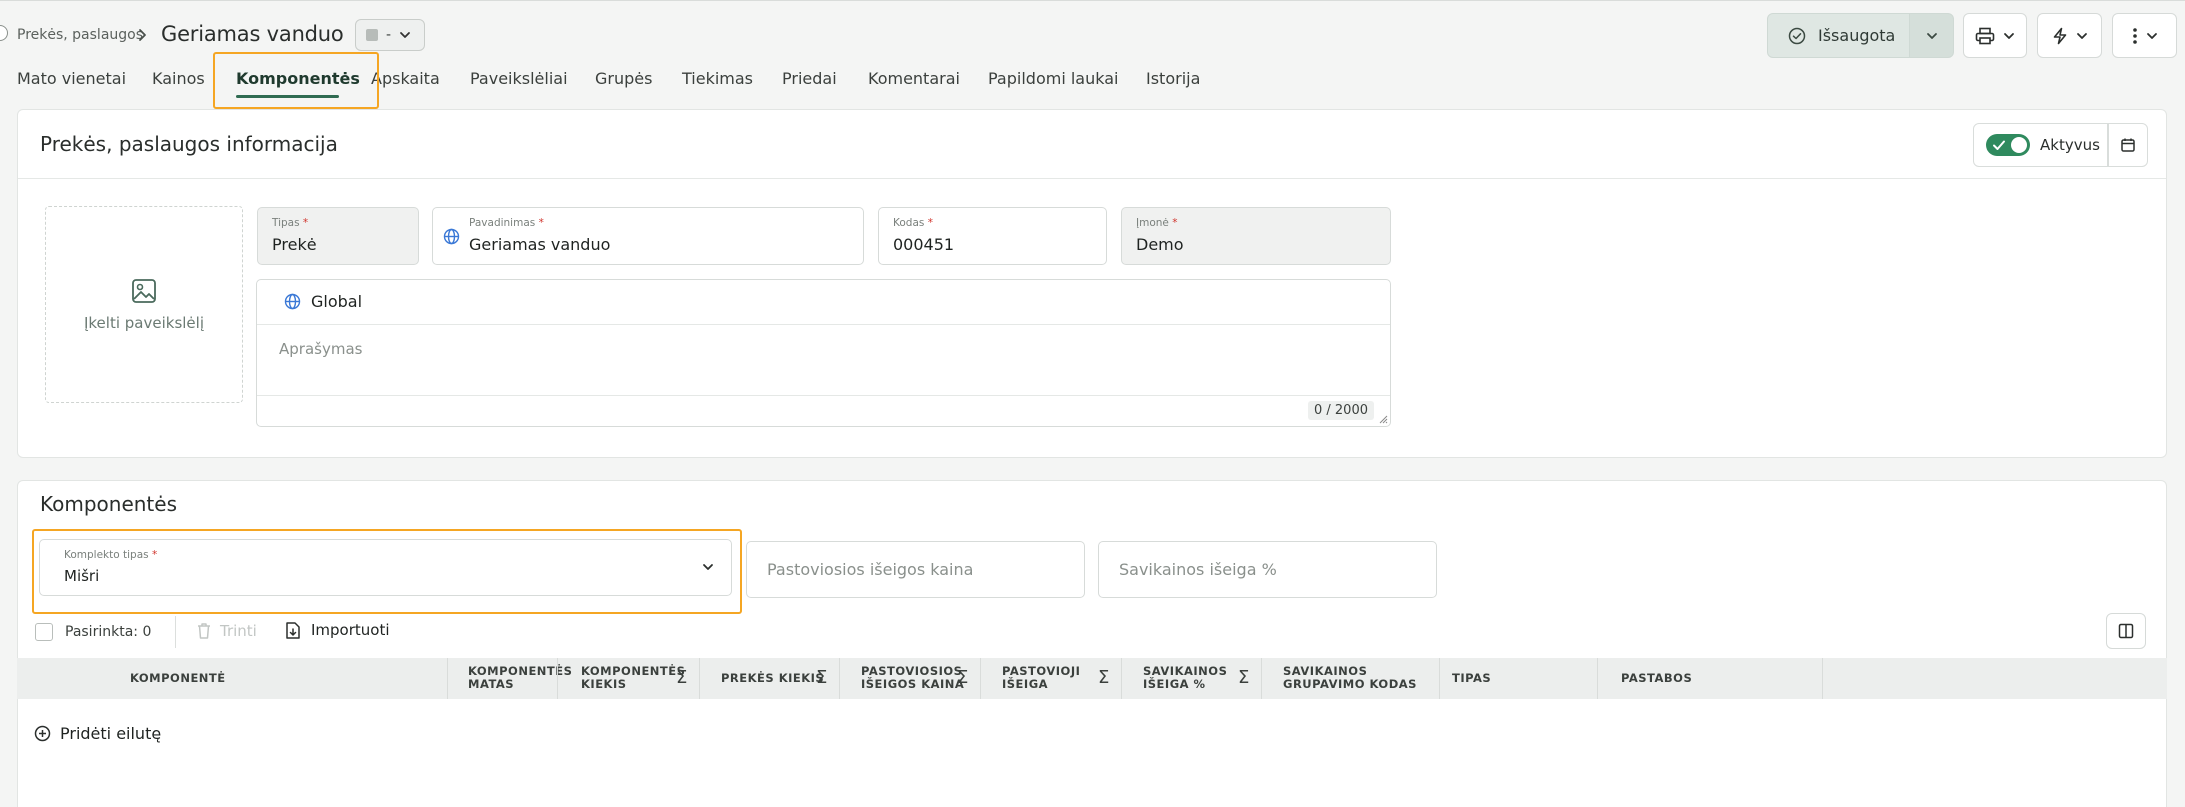 The image size is (2185, 807). I want to click on tab-kainos: Kainos, so click(178, 78).